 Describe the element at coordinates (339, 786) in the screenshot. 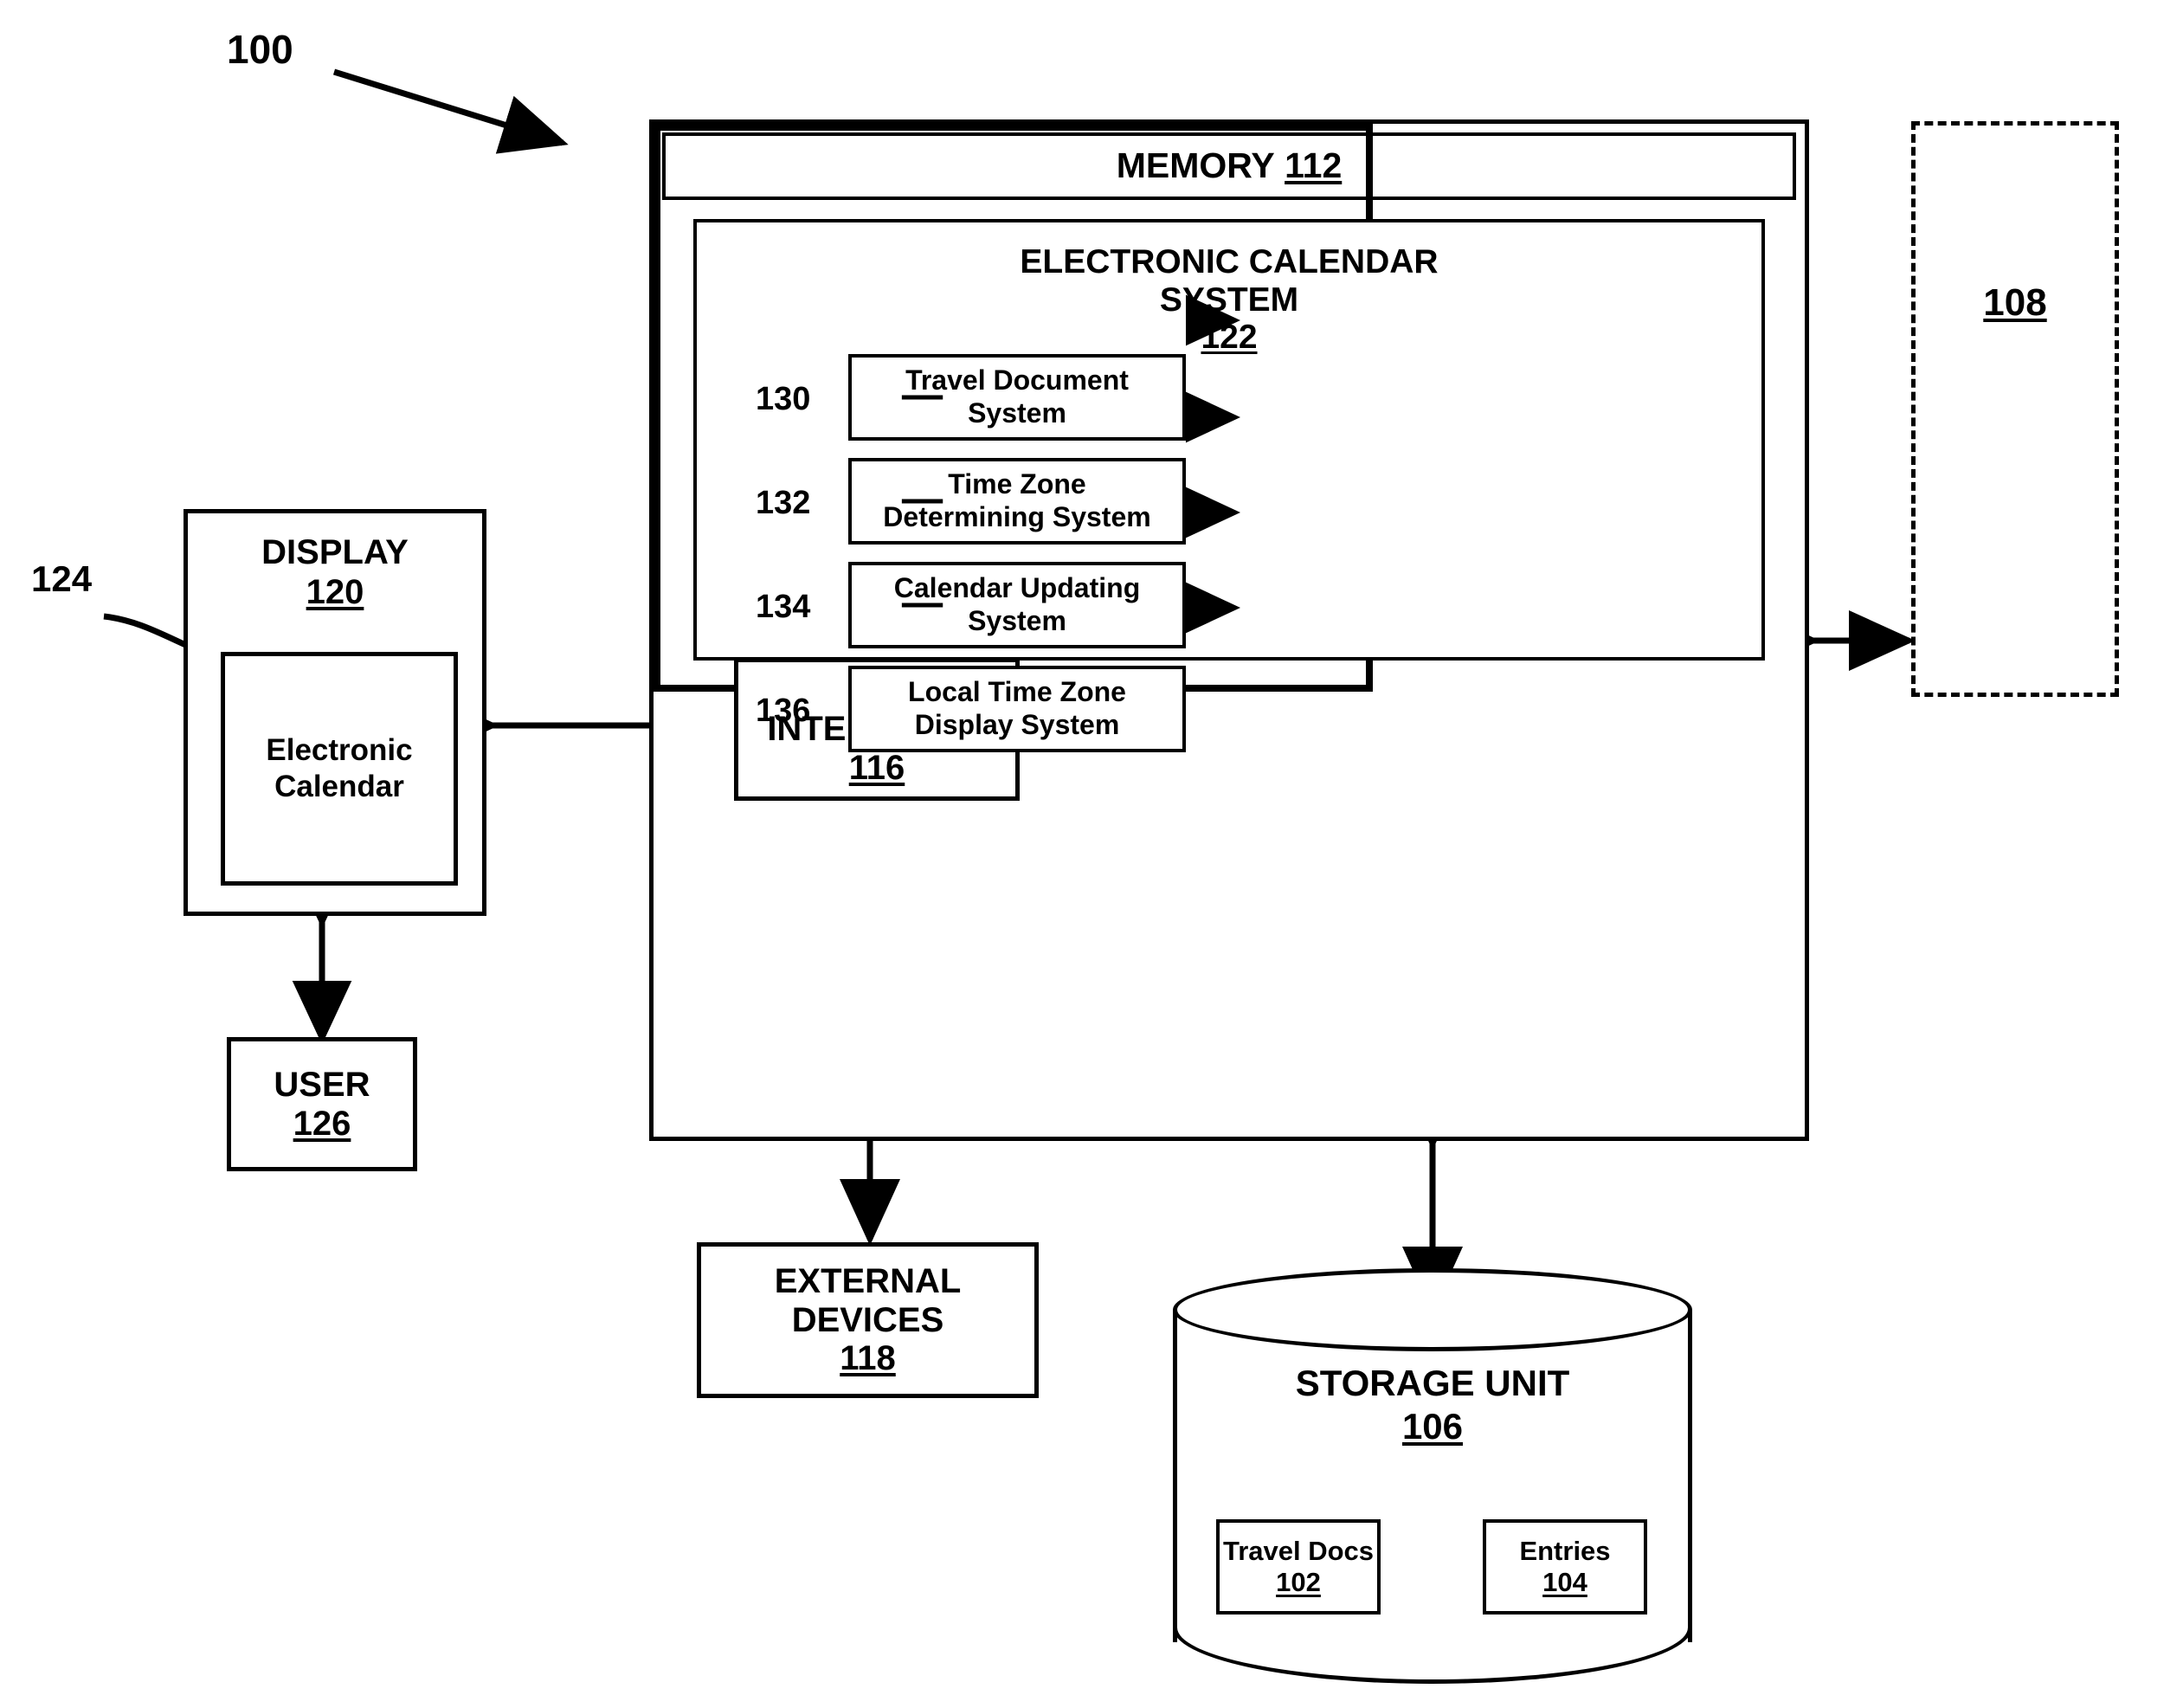

I see `electronic-calendar-line2: Calendar` at that location.